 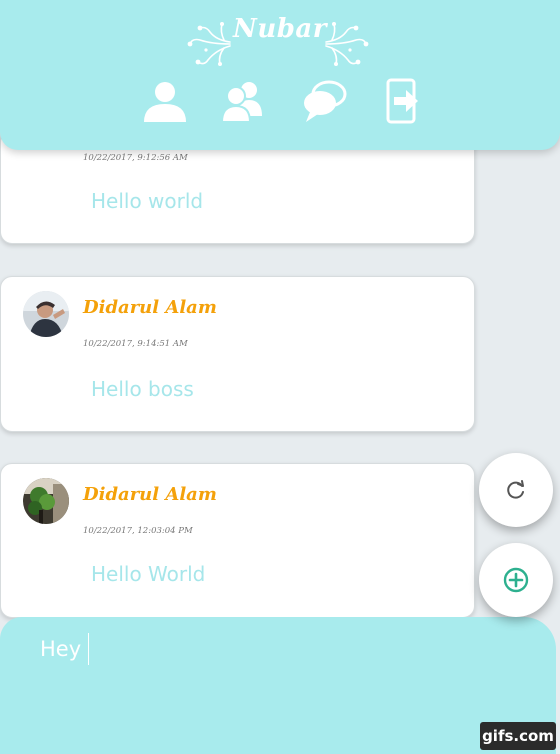 I want to click on friends-nav-button, so click(x=243, y=101).